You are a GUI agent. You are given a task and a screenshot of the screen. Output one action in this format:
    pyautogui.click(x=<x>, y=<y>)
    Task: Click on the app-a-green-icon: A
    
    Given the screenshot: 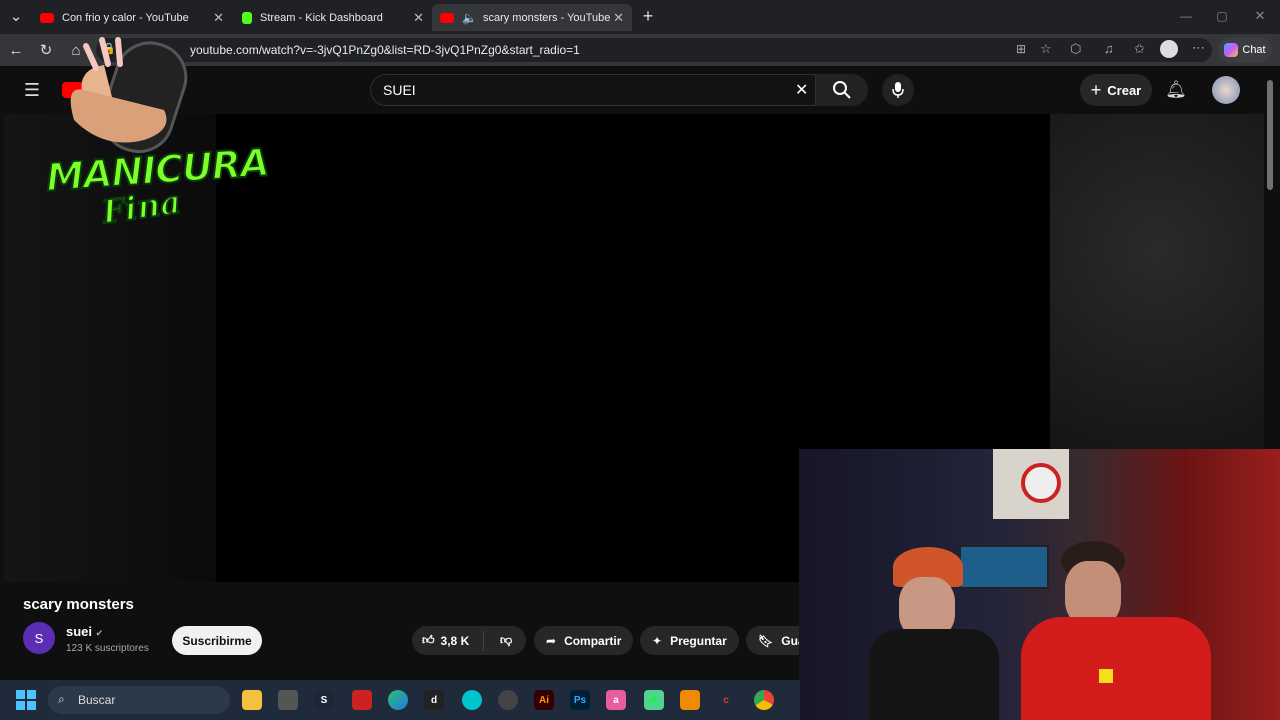 What is the action you would take?
    pyautogui.click(x=654, y=700)
    